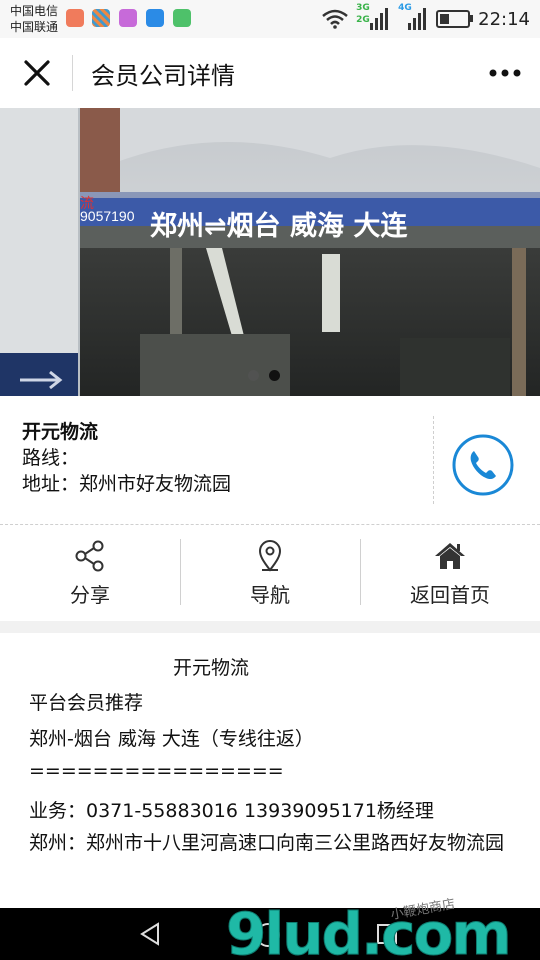  I want to click on status-time: 22:14, so click(504, 19).